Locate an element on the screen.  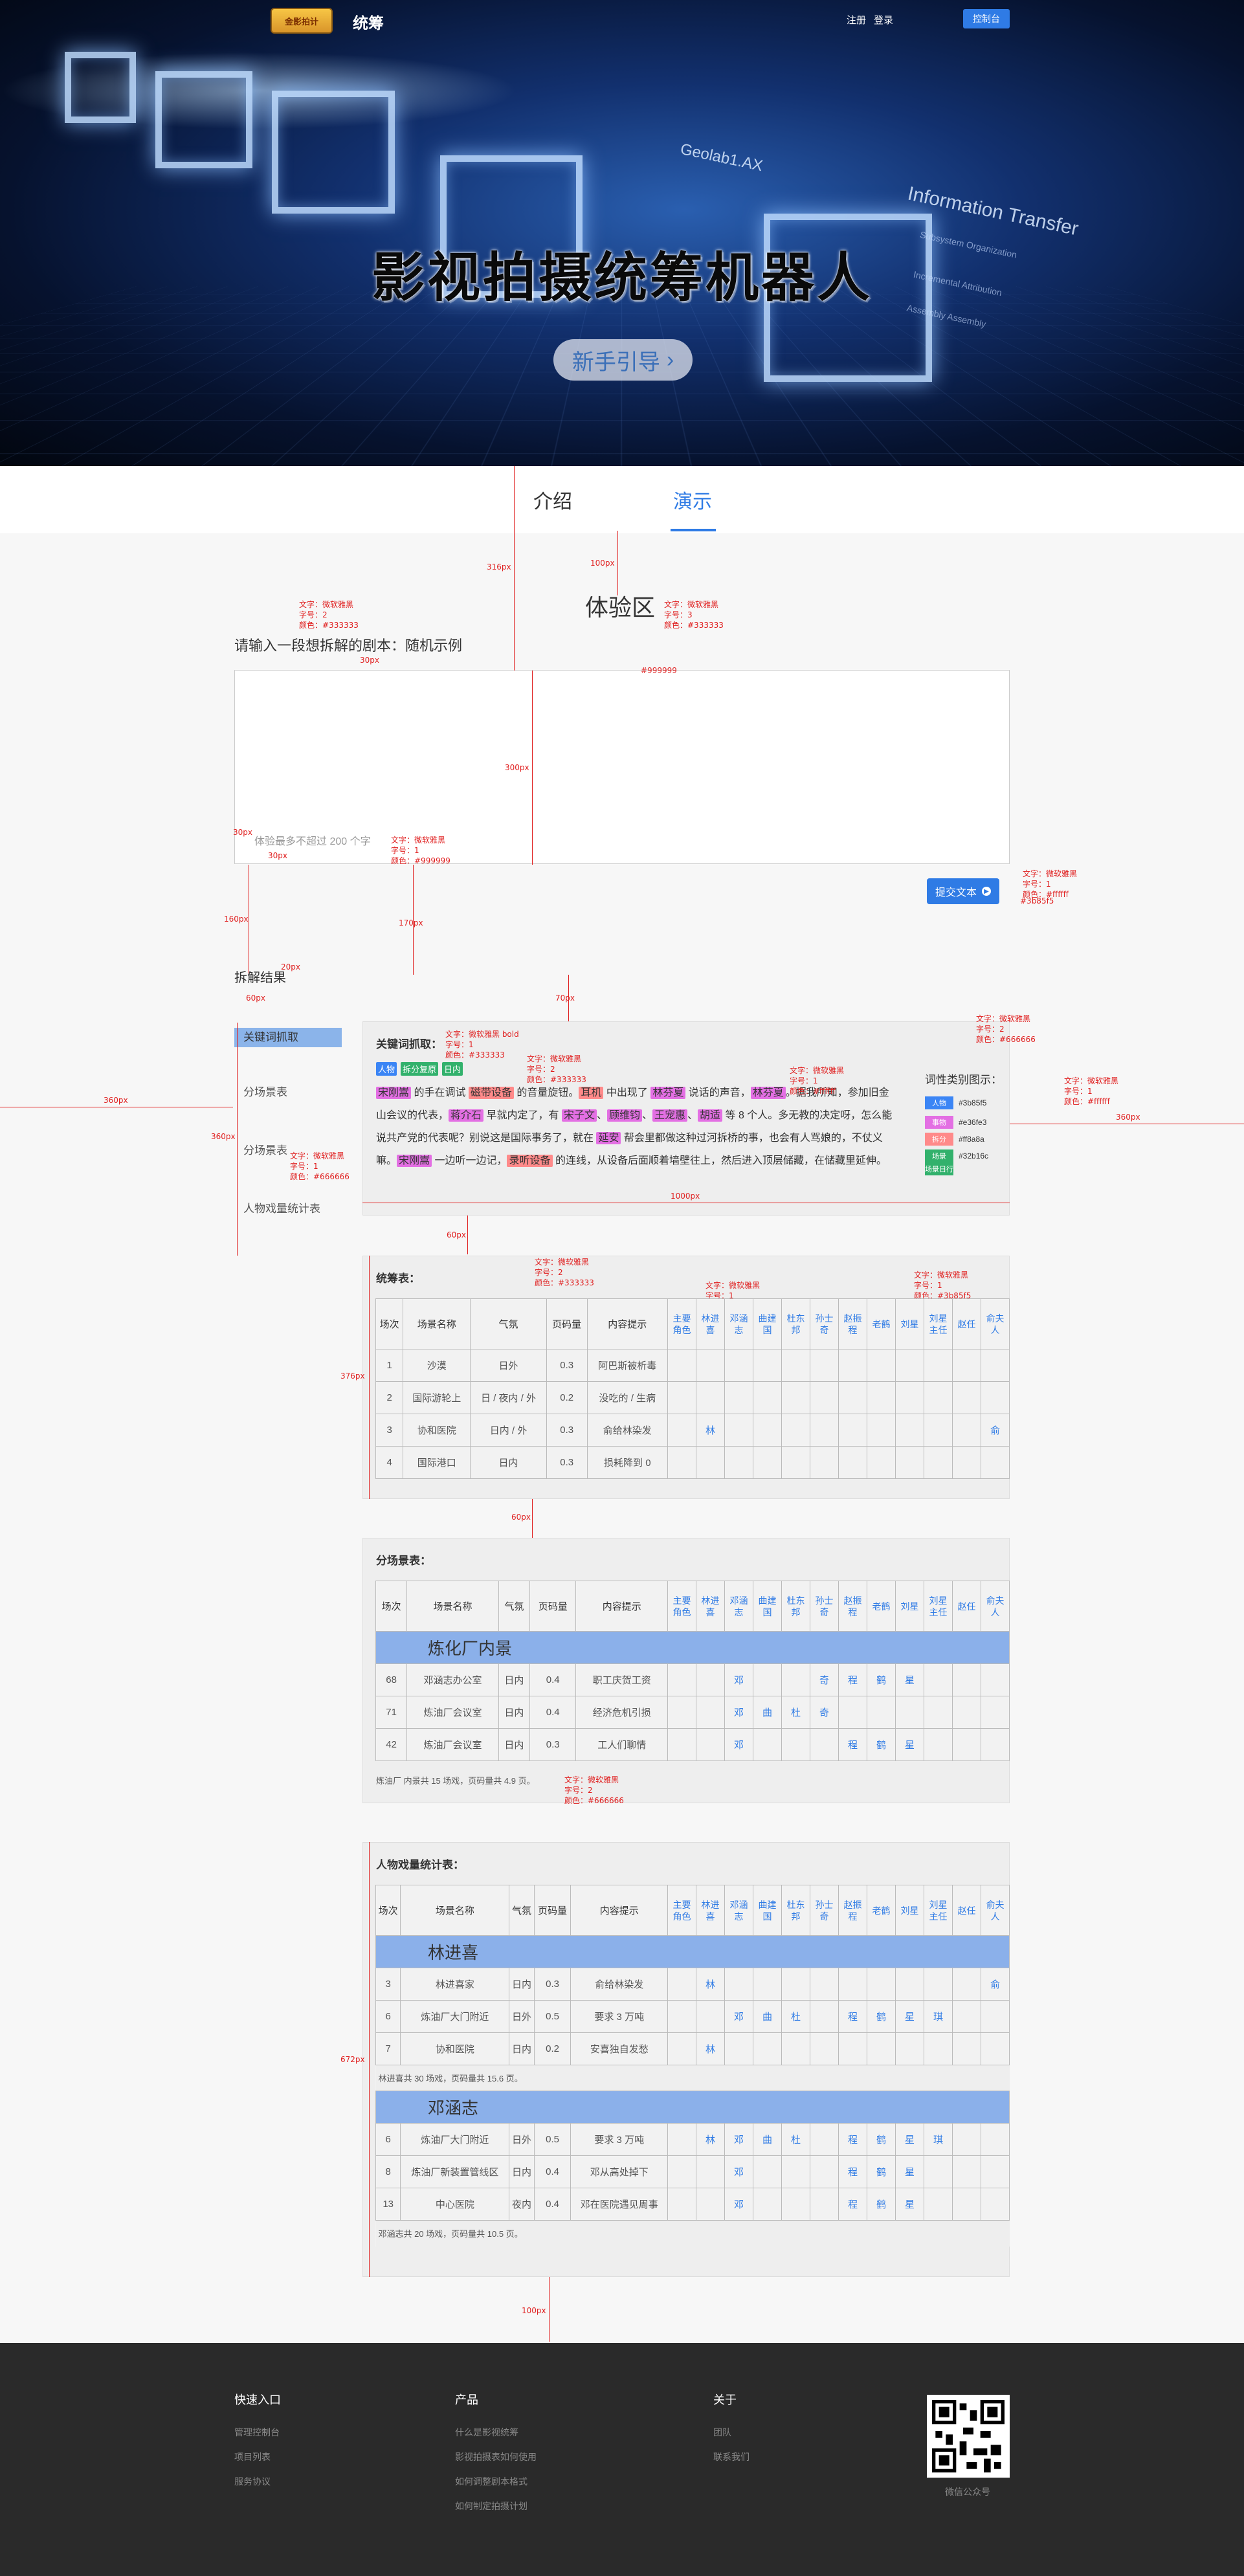
legend-chip: 拆分 is located at coordinates (939, 1139).